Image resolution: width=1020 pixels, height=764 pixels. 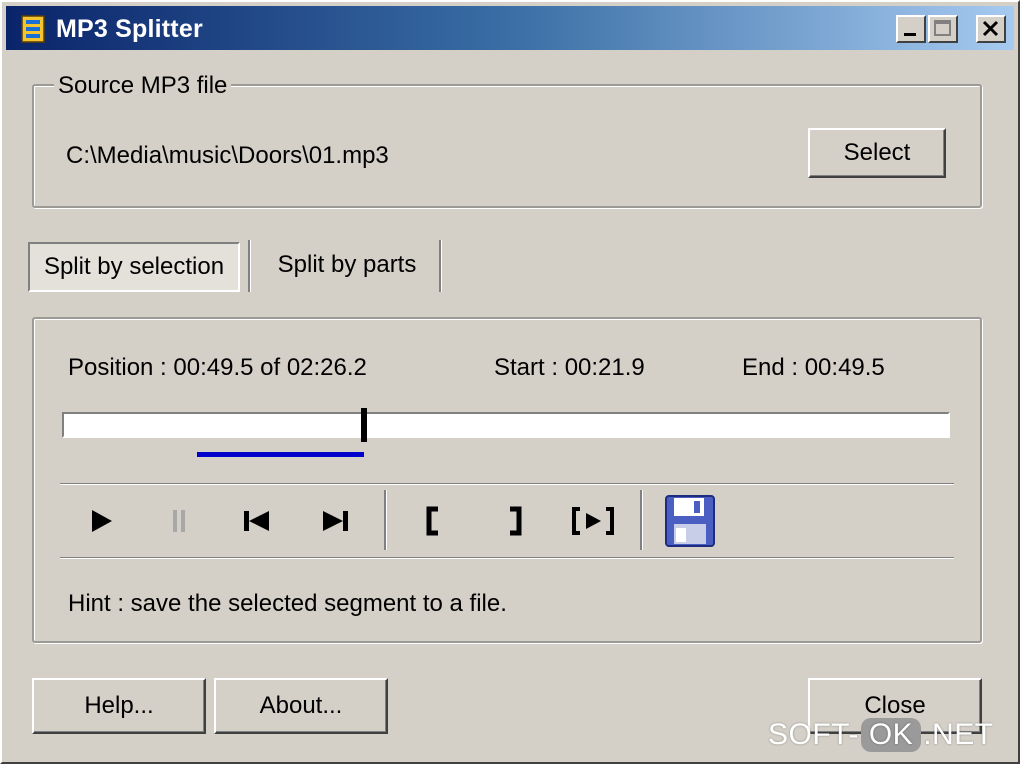 What do you see at coordinates (891, 735) in the screenshot?
I see `watermark-box: OK` at bounding box center [891, 735].